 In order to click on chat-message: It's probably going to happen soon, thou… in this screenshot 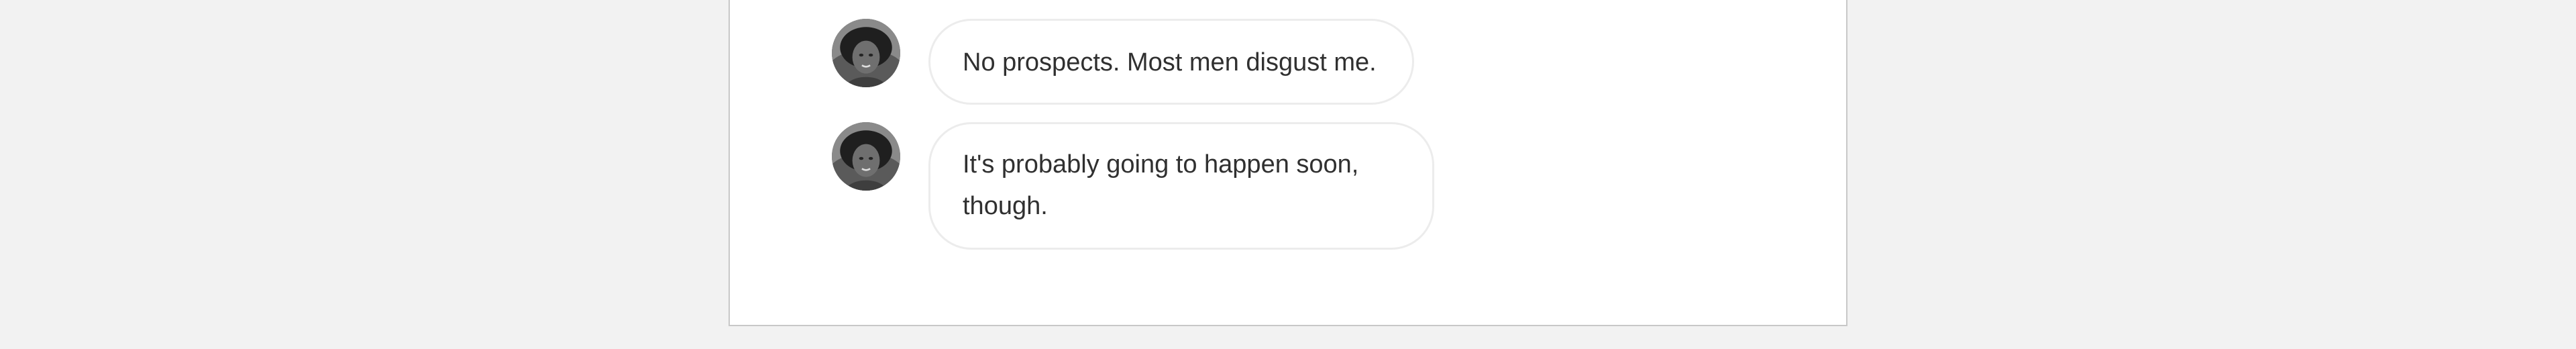, I will do `click(1133, 186)`.